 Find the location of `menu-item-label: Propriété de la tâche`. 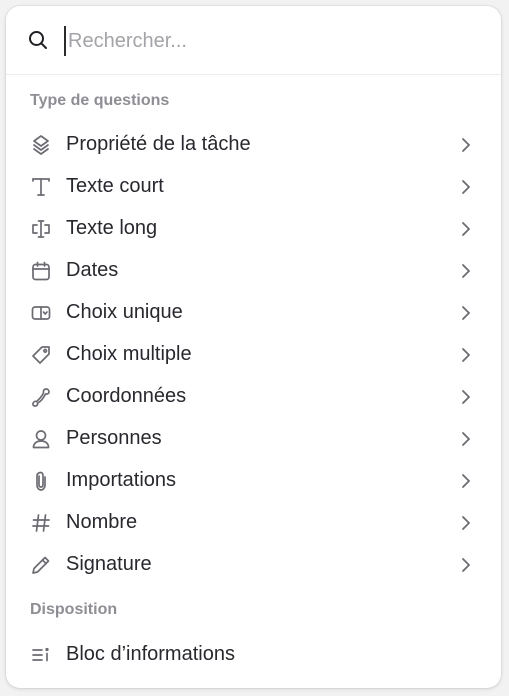

menu-item-label: Propriété de la tâche is located at coordinates (158, 144).